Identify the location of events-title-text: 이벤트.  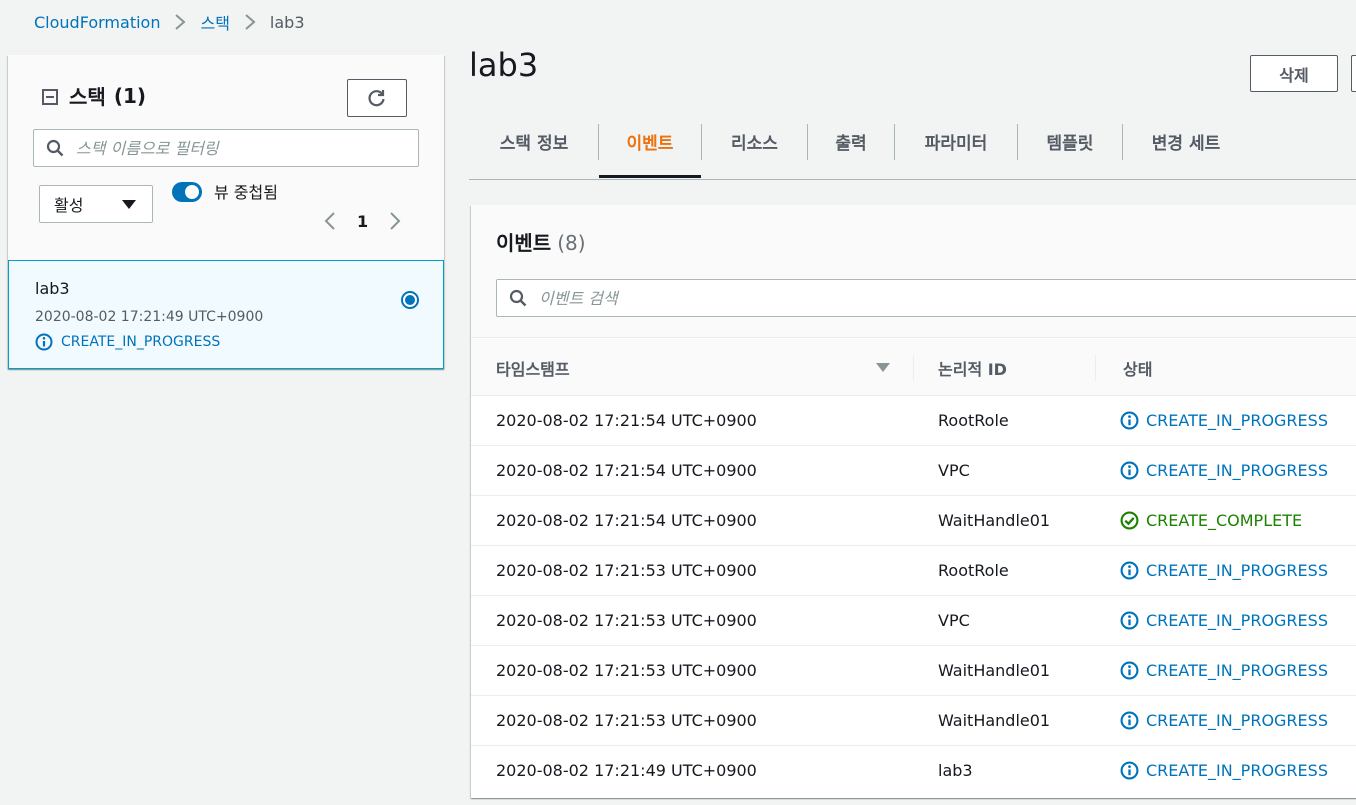
(524, 243).